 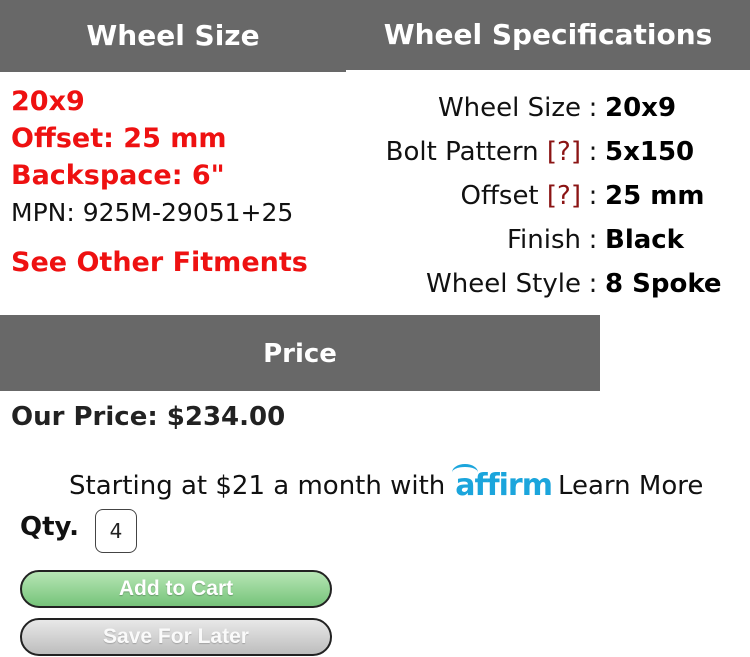 I want to click on spec-label-text: Finish, so click(x=543, y=240).